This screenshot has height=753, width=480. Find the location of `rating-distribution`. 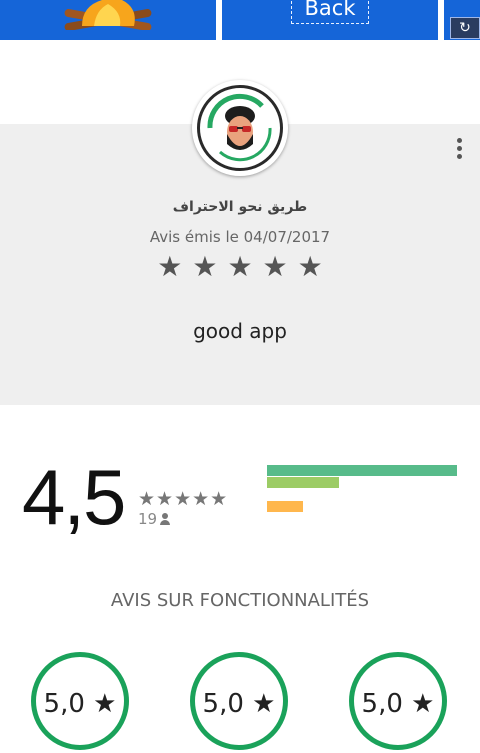

rating-distribution is located at coordinates (362, 495).